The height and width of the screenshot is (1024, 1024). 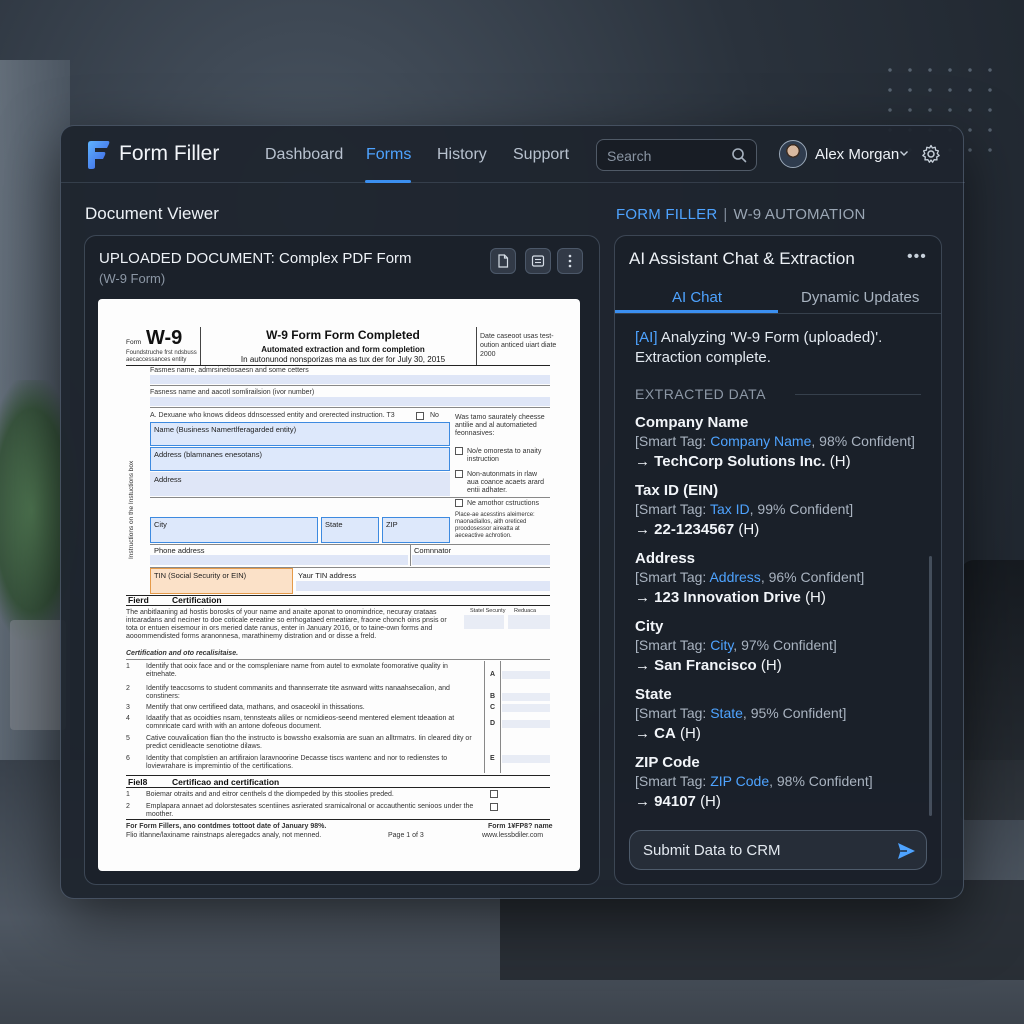 I want to click on chevron-down-icon, so click(x=904, y=153).